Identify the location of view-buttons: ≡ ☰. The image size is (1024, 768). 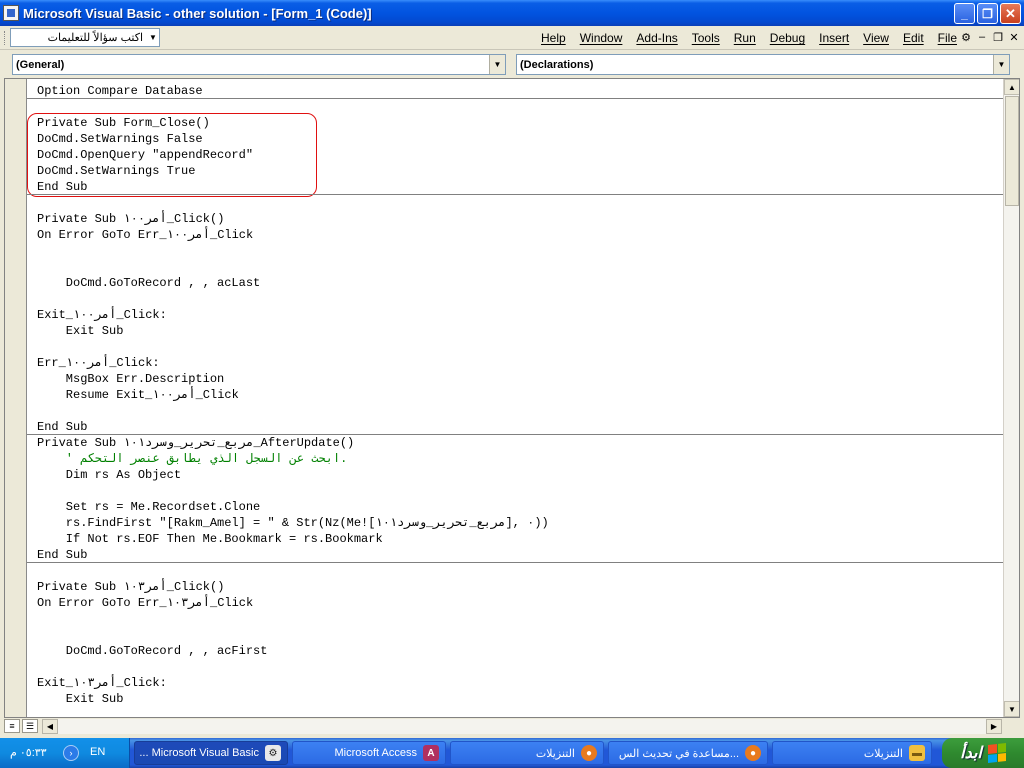
(21, 726).